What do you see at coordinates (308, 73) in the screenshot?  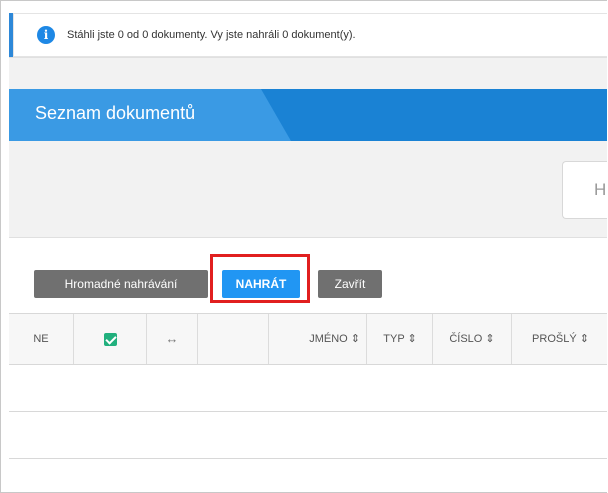 I see `spacer` at bounding box center [308, 73].